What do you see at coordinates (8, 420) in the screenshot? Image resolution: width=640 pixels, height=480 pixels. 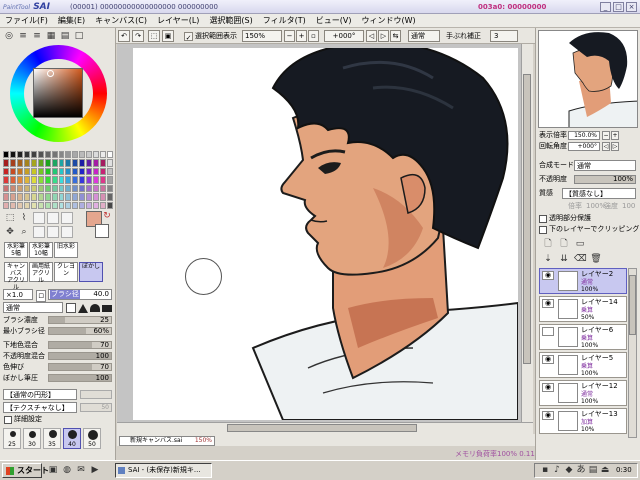 I see `detail-settings-checkbox` at bounding box center [8, 420].